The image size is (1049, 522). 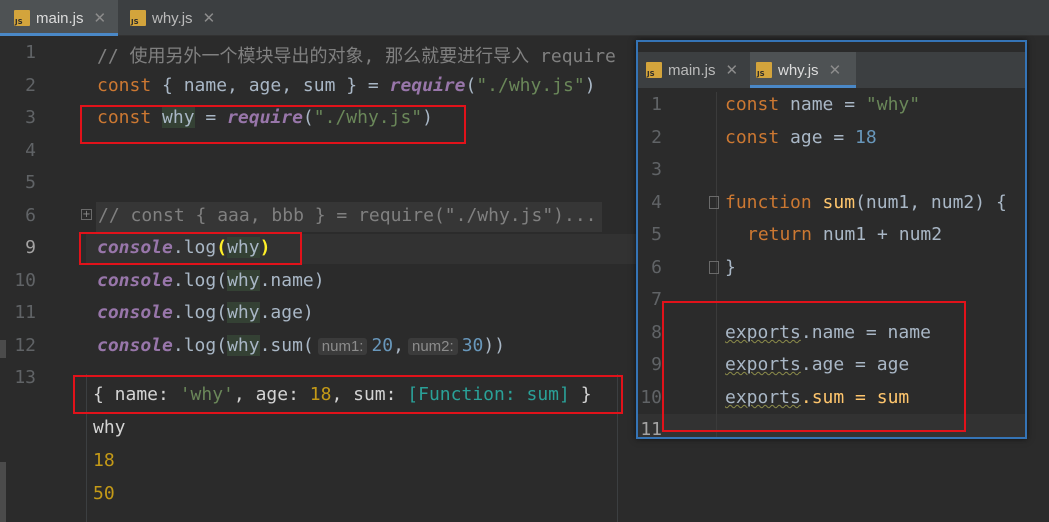 What do you see at coordinates (877, 234) in the screenshot?
I see `expression: num1 + num2` at bounding box center [877, 234].